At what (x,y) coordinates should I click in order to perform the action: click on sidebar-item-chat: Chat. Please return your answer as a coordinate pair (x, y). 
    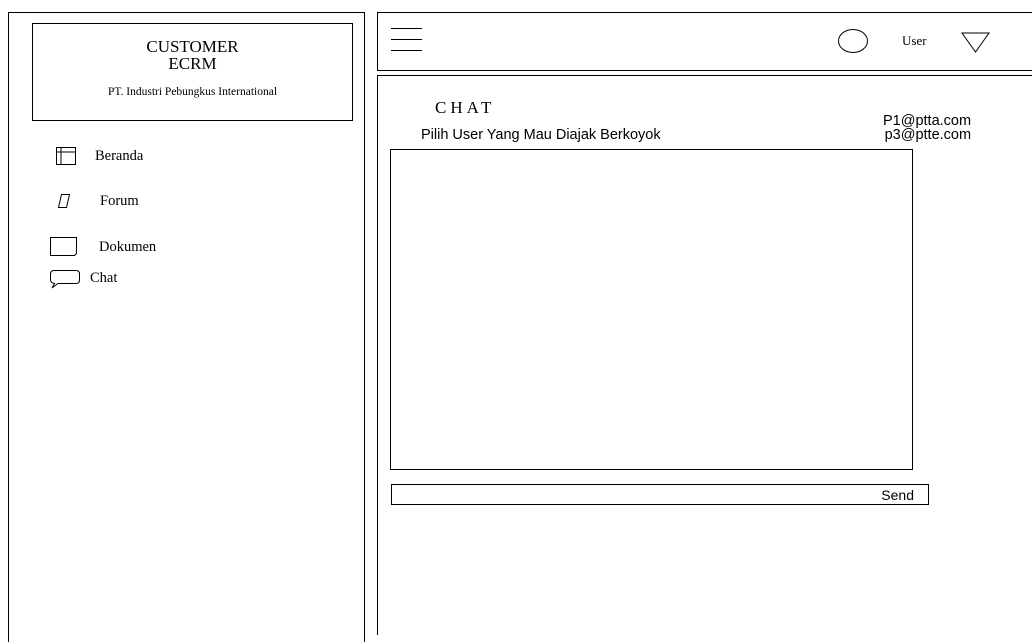
    Looking at the image, I should click on (129, 280).